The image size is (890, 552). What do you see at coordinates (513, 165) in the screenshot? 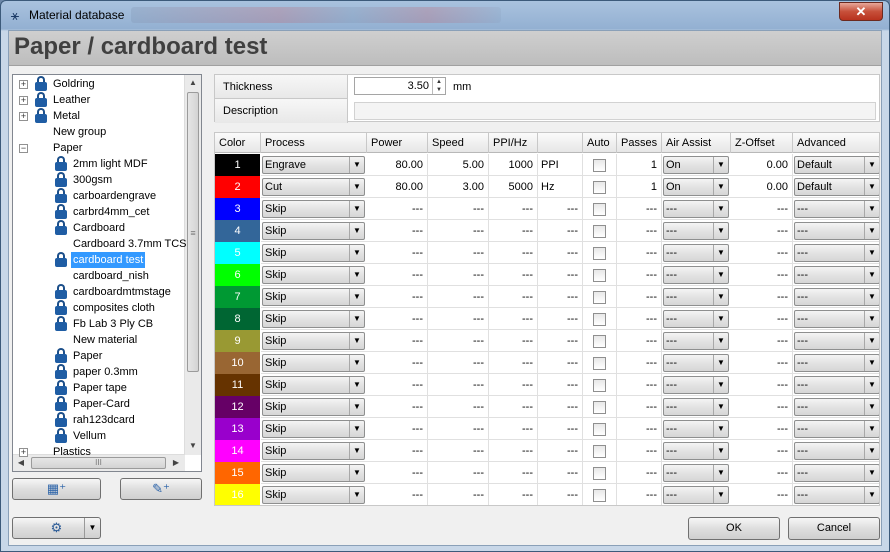
I see `ppi-cell: 1000` at bounding box center [513, 165].